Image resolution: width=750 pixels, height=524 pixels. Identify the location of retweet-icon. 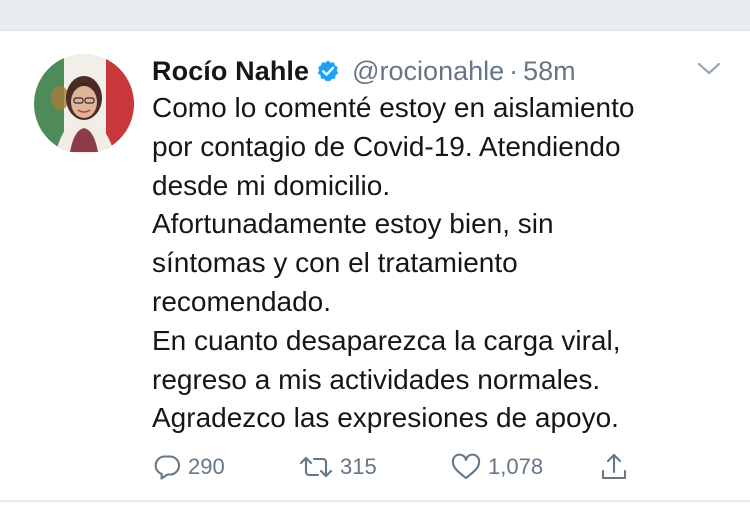
(316, 467).